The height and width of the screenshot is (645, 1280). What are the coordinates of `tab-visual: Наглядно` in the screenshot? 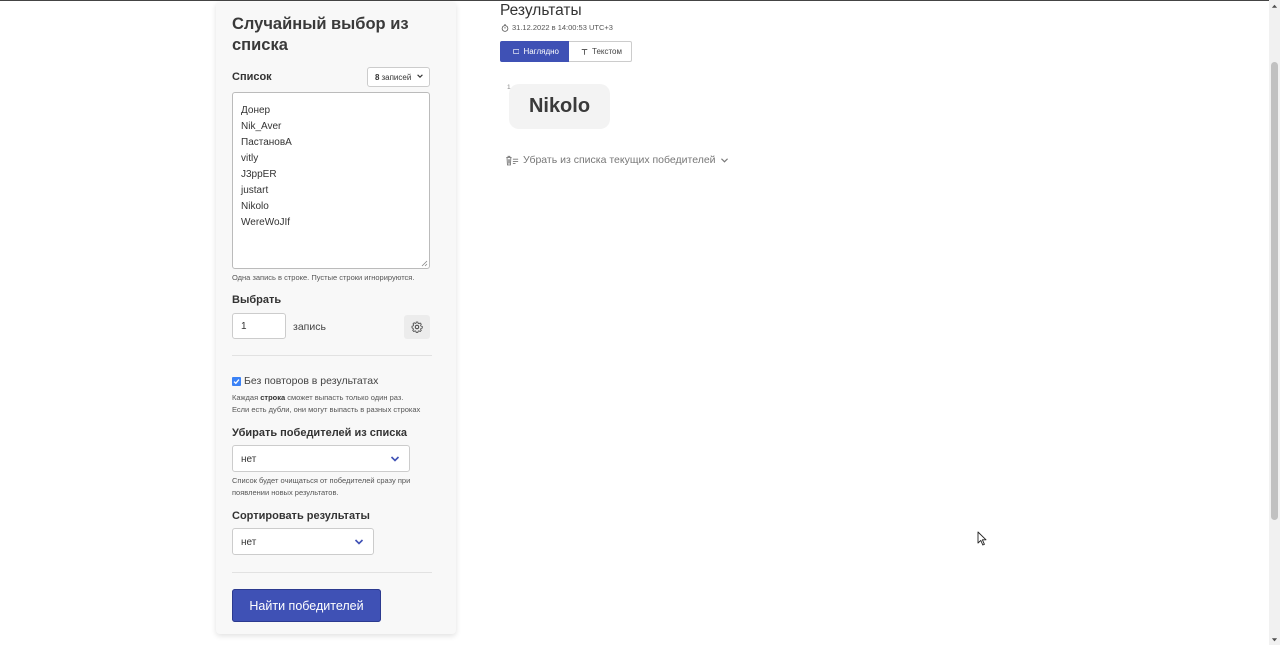 It's located at (534, 51).